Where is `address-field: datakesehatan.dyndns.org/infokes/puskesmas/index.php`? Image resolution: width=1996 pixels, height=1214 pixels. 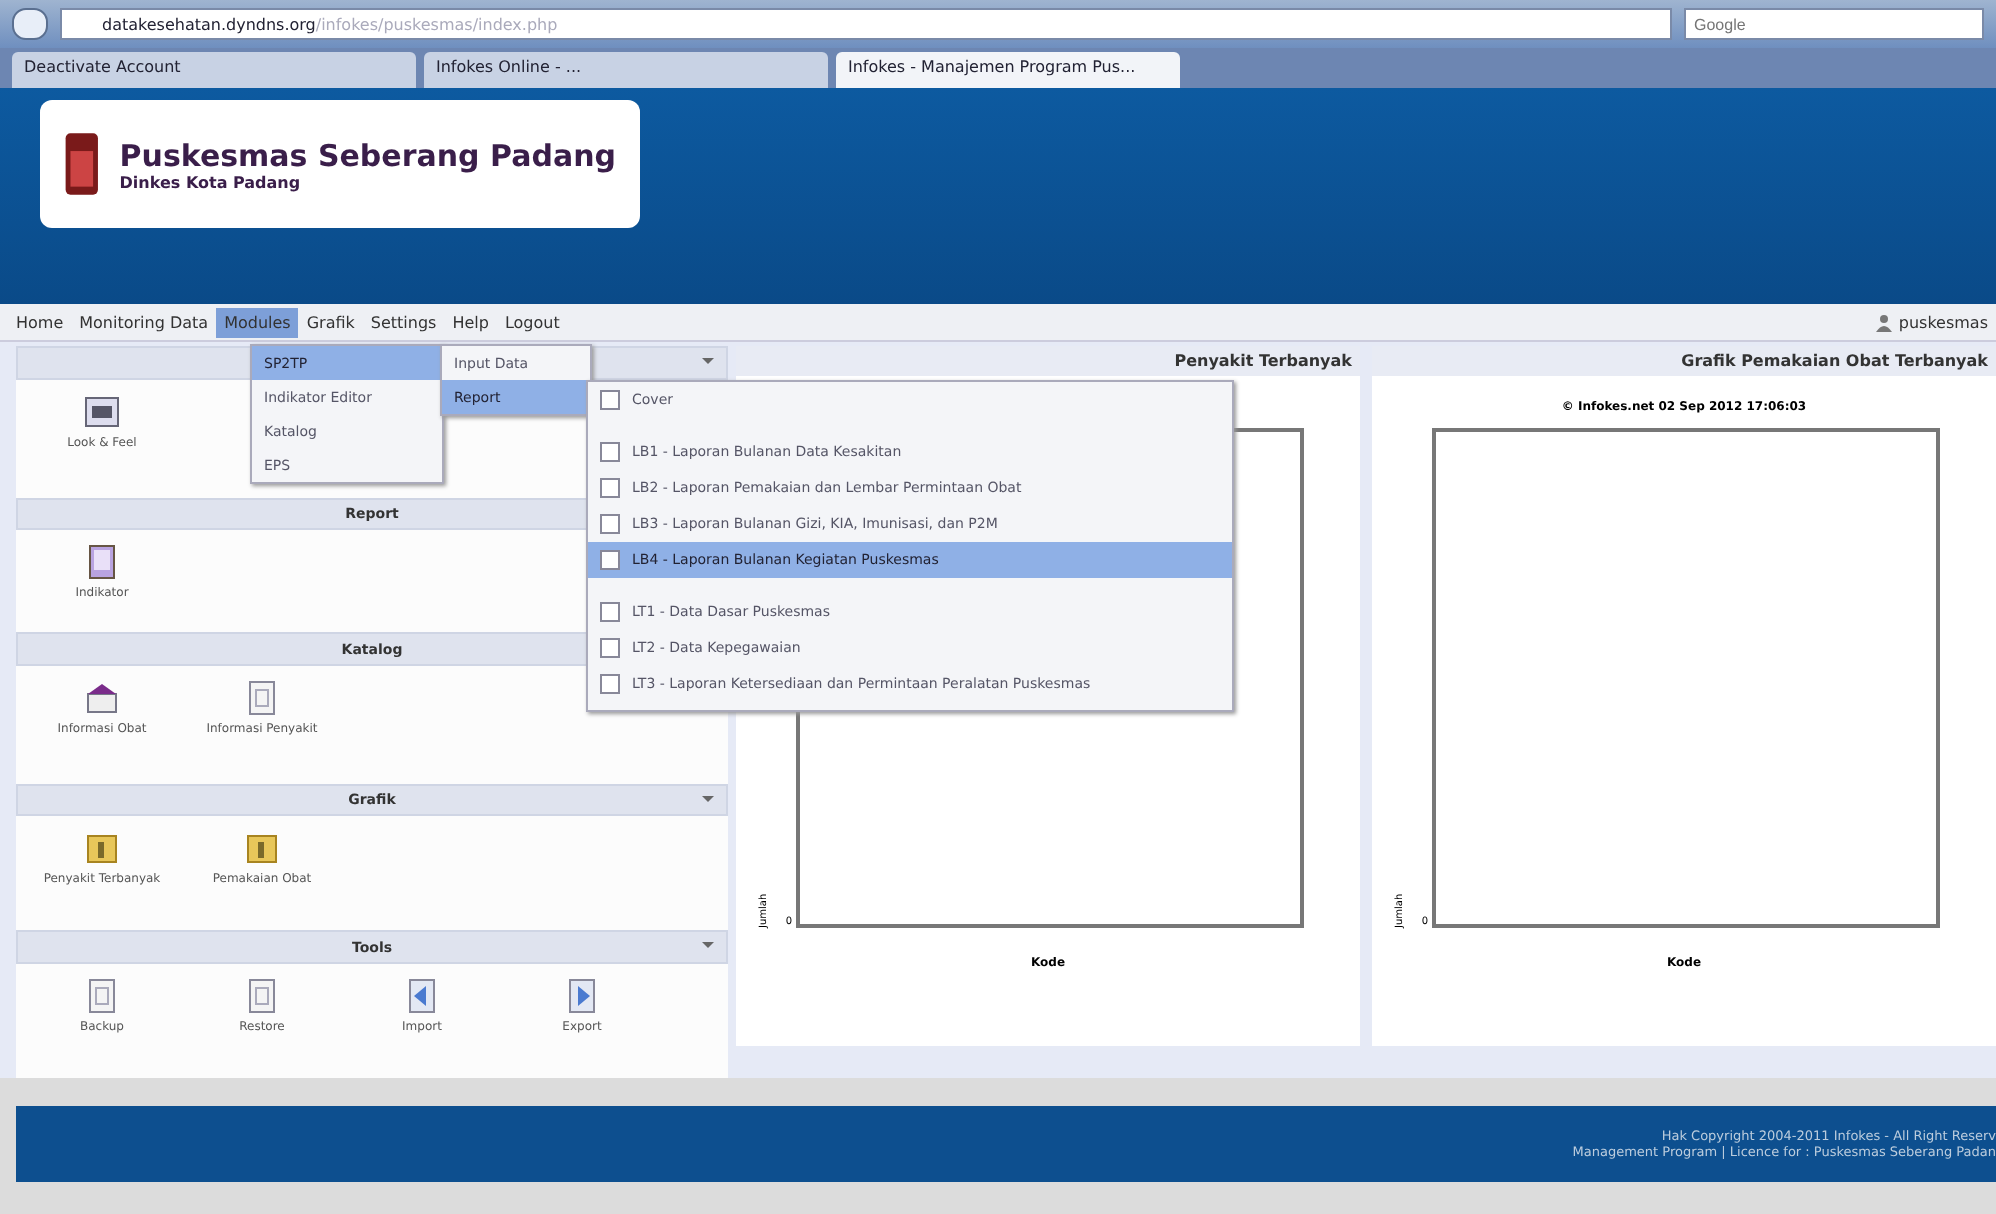
address-field: datakesehatan.dyndns.org/infokes/puskesmas/index.php is located at coordinates (866, 24).